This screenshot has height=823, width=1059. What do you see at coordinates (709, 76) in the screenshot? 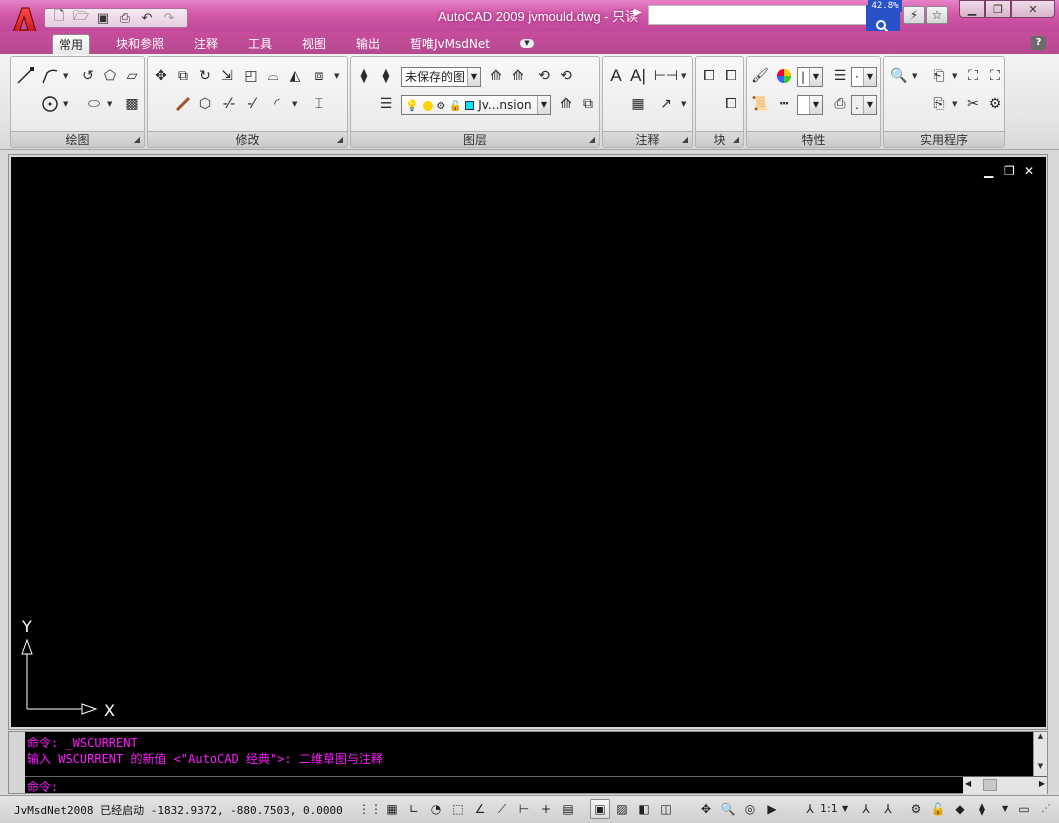
I see `insert-block-icon: ⧠` at bounding box center [709, 76].